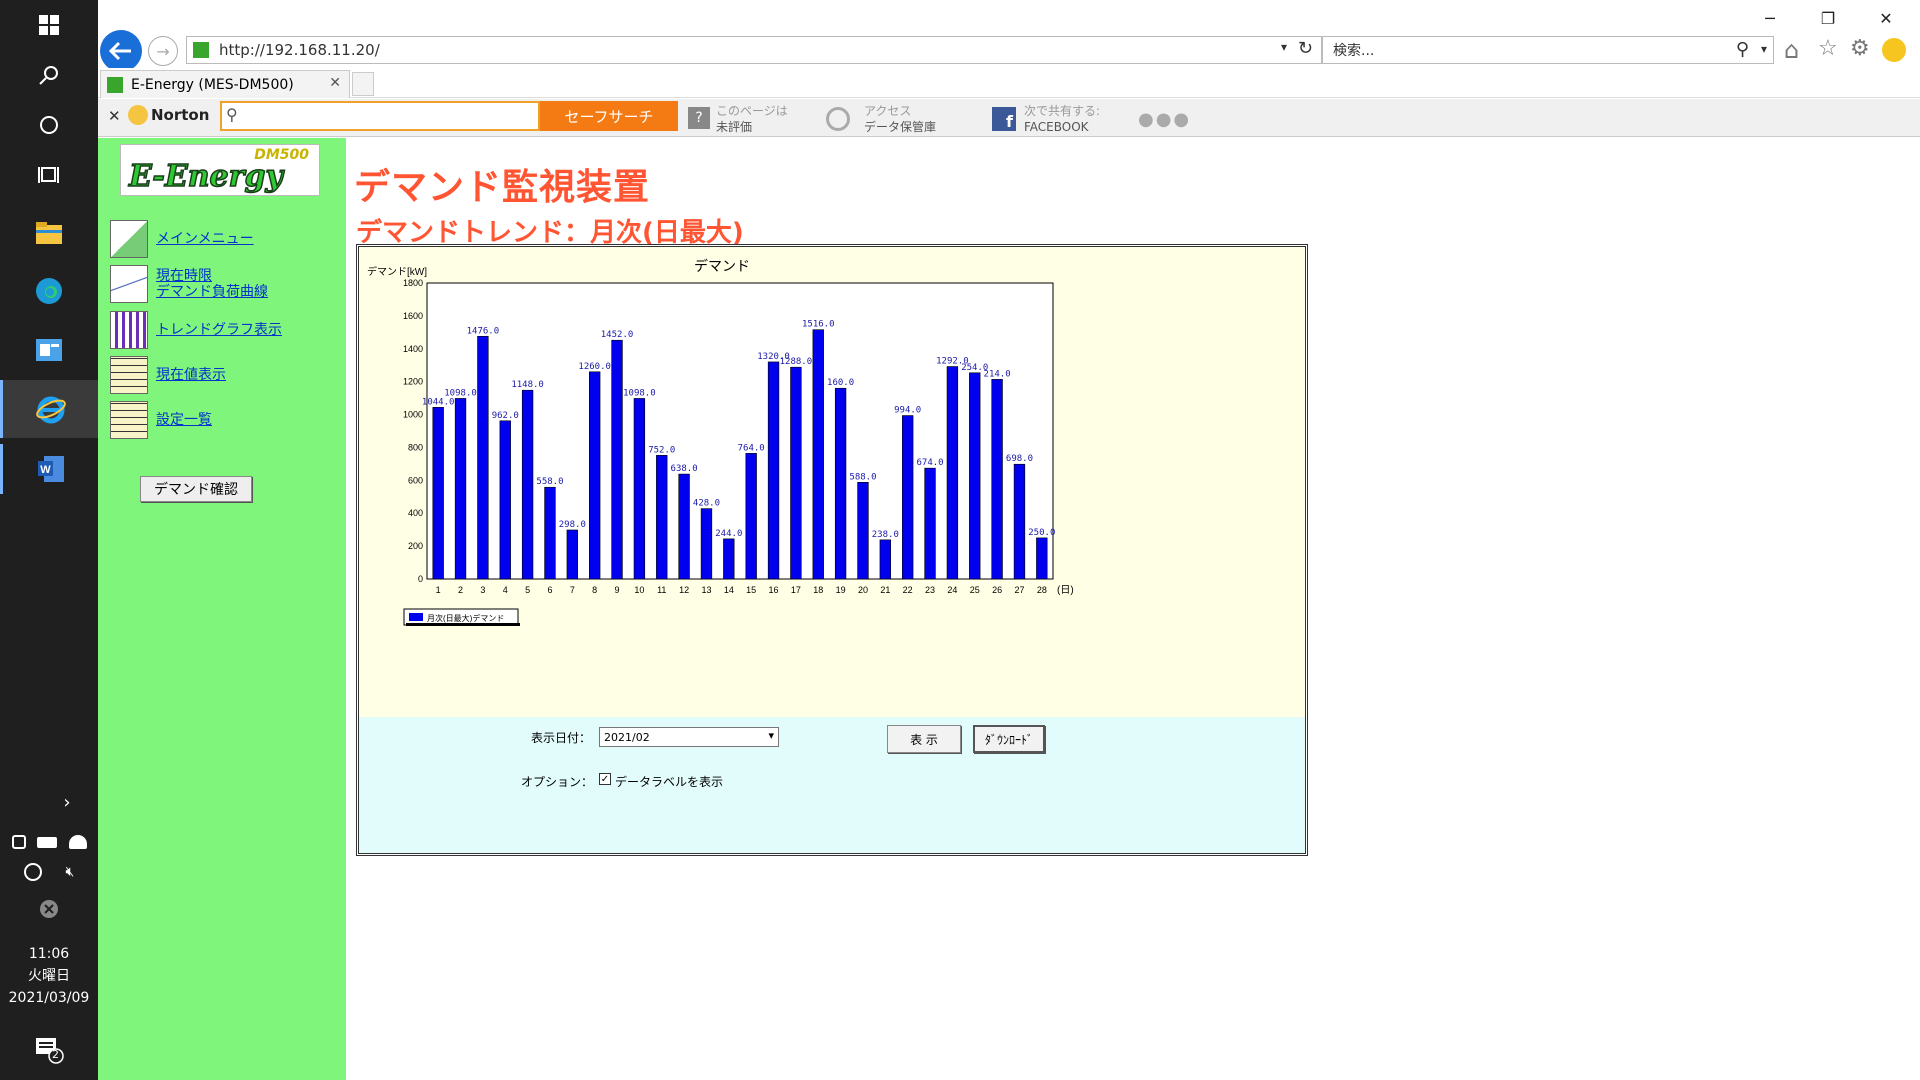  What do you see at coordinates (225, 84) in the screenshot?
I see `tab-e-energy: E-Energy (MES-DM500) ✕` at bounding box center [225, 84].